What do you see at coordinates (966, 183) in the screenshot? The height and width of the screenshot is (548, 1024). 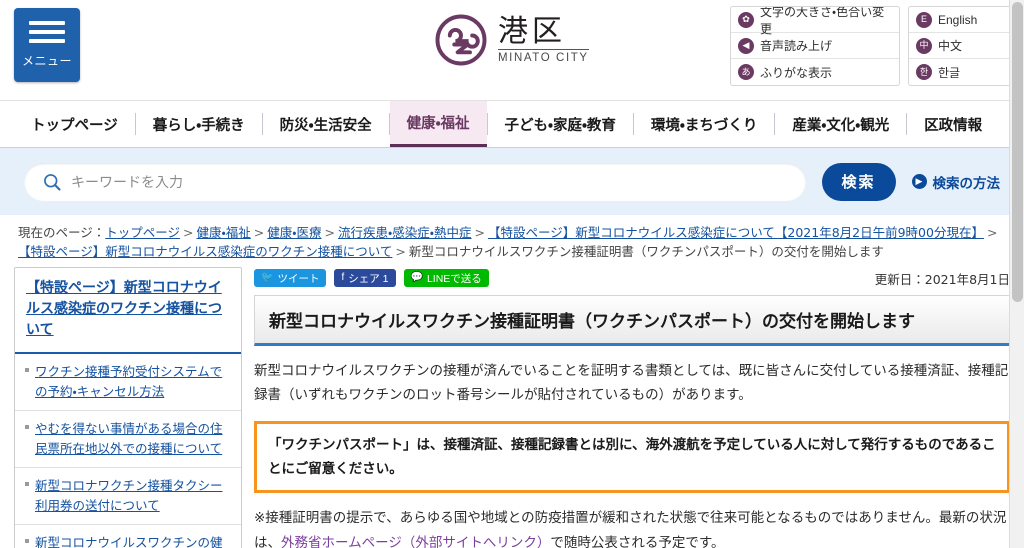 I see `search-help-label: 検索の方法` at bounding box center [966, 183].